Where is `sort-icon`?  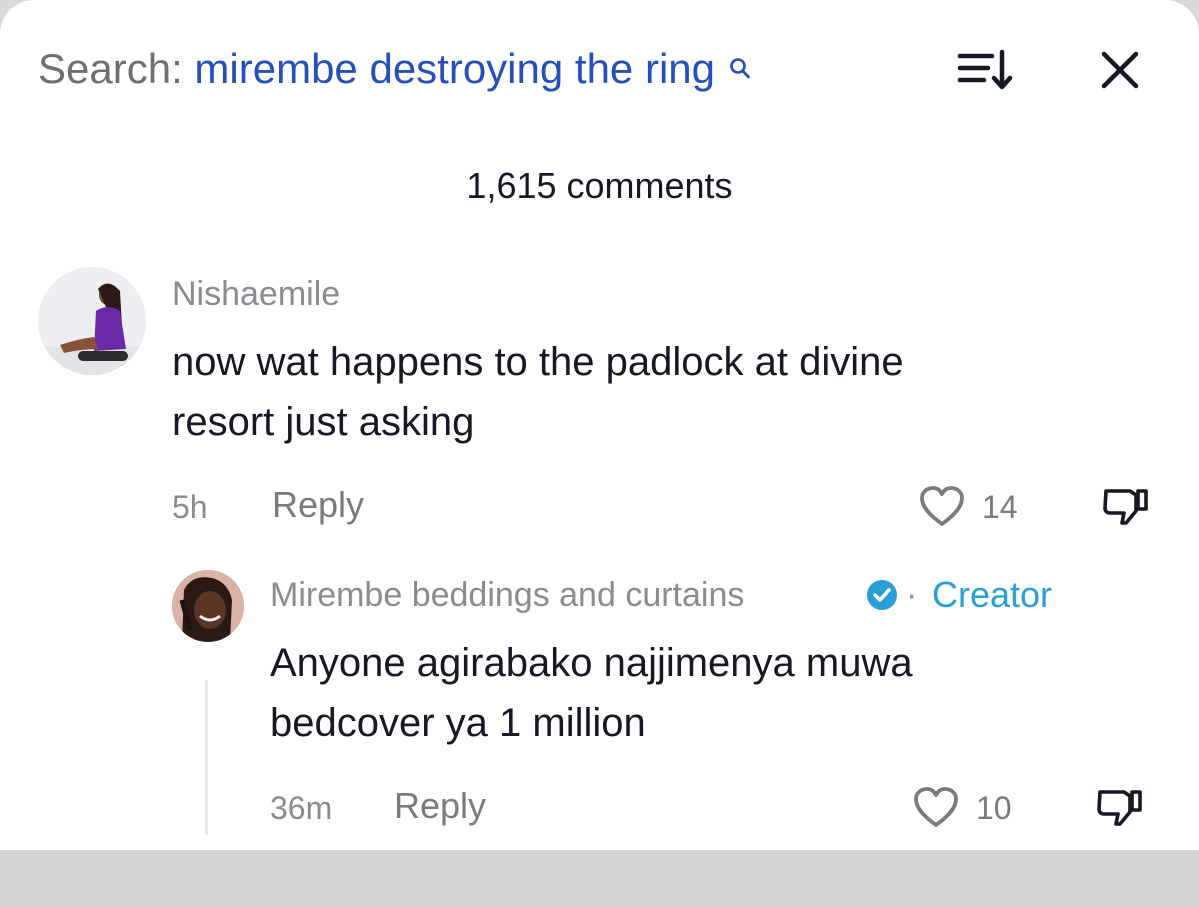 sort-icon is located at coordinates (985, 70).